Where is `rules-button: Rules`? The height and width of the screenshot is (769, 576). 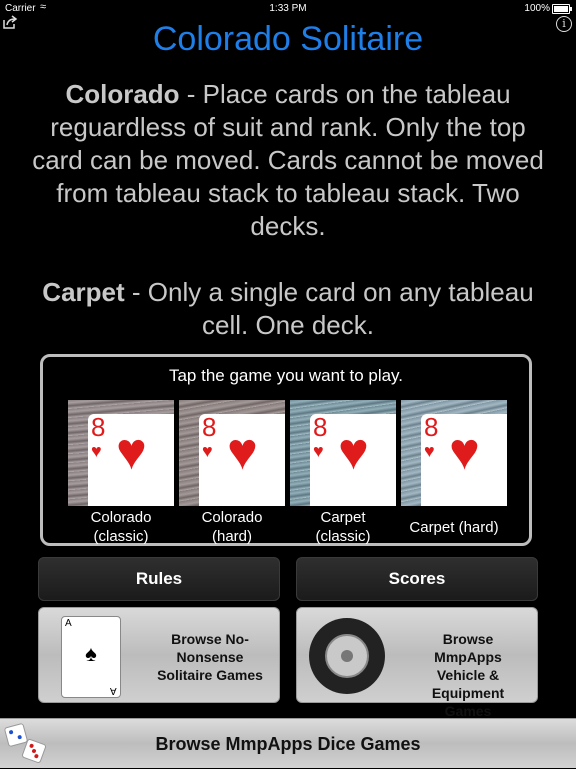 rules-button: Rules is located at coordinates (159, 579).